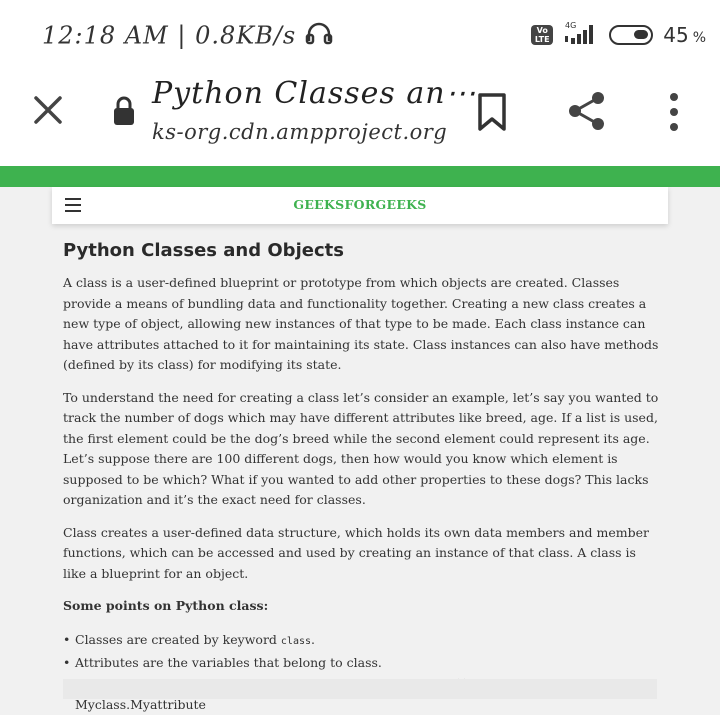 The image size is (720, 715). Describe the element at coordinates (542, 35) in the screenshot. I see `volte-icon: Vo LTE` at that location.